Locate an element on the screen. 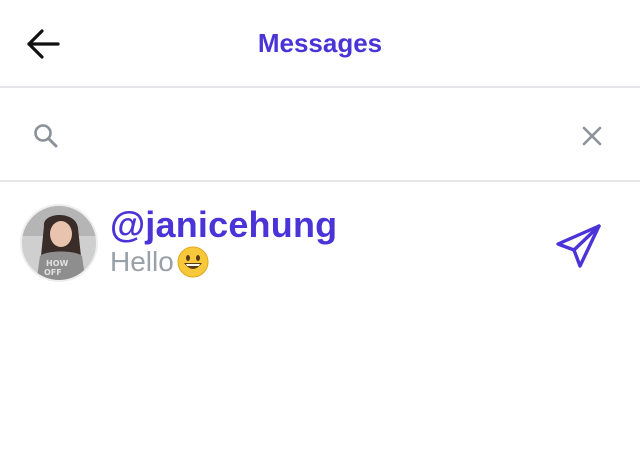 Image resolution: width=640 pixels, height=472 pixels. search-input is located at coordinates (316, 136).